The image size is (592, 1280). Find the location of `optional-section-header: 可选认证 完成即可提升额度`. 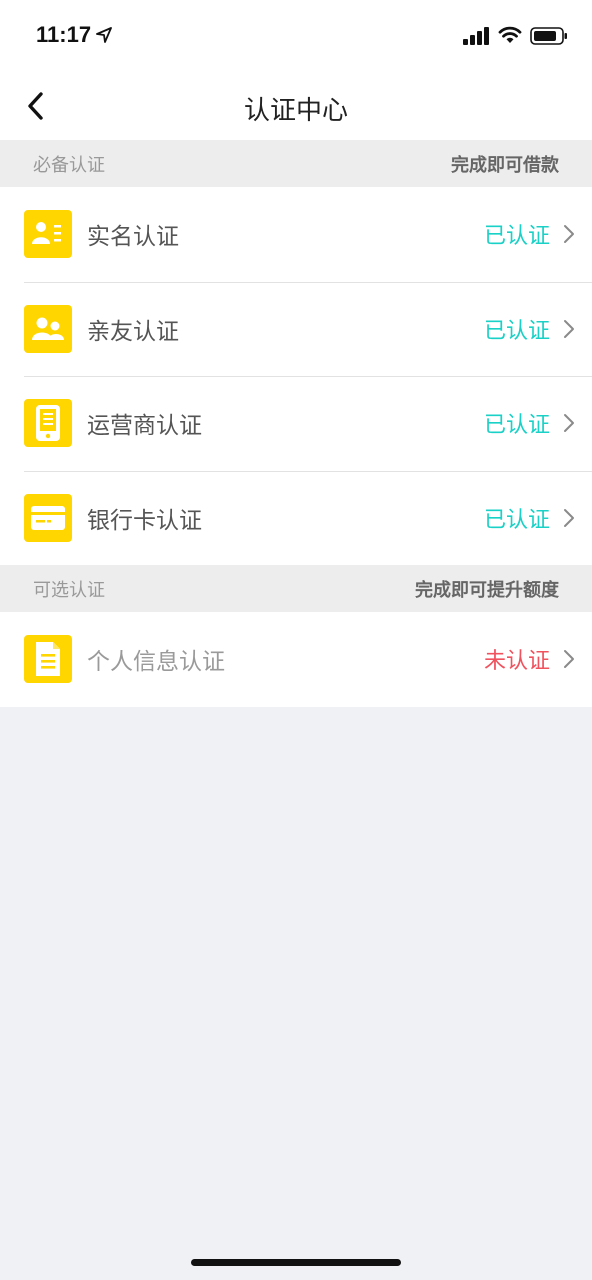

optional-section-header: 可选认证 完成即可提升额度 is located at coordinates (296, 588).